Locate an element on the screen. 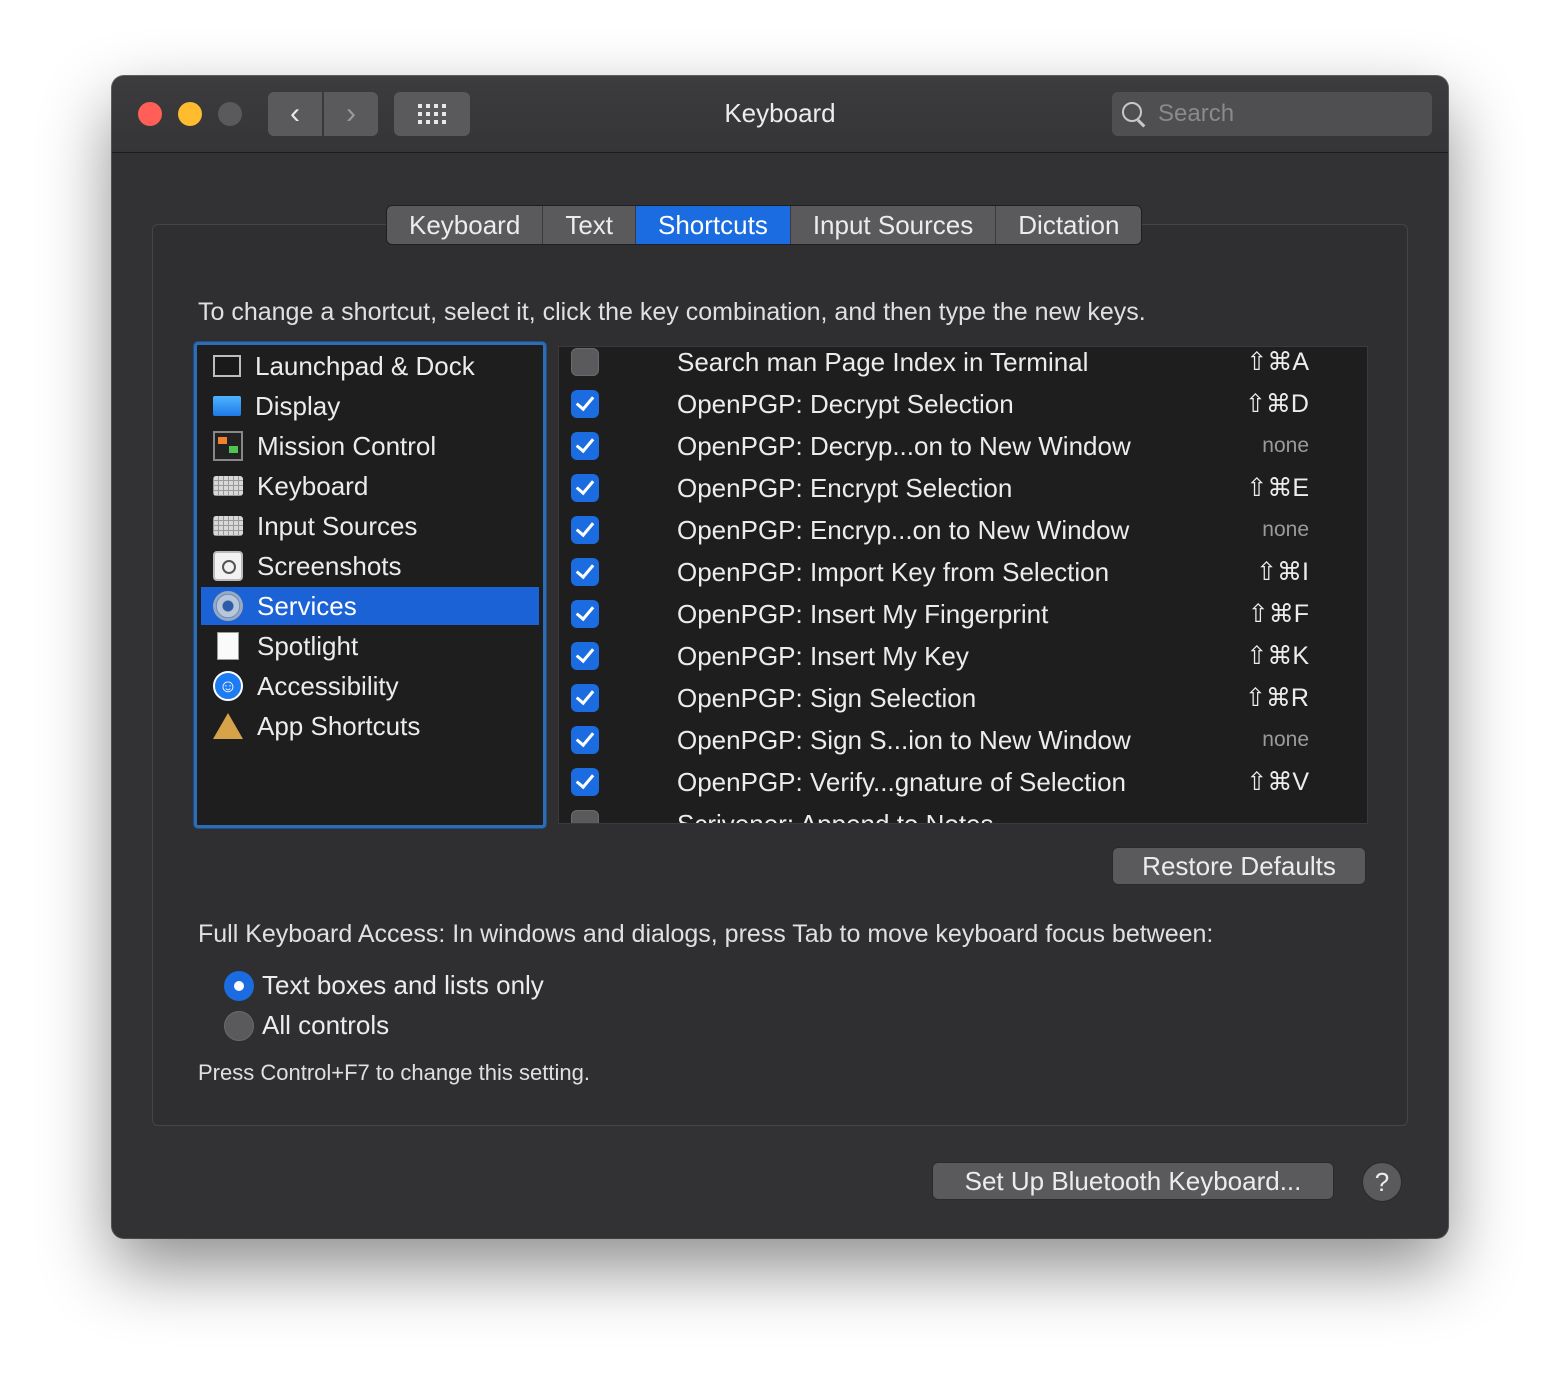 The height and width of the screenshot is (1386, 1560). mission-control-icon is located at coordinates (228, 446).